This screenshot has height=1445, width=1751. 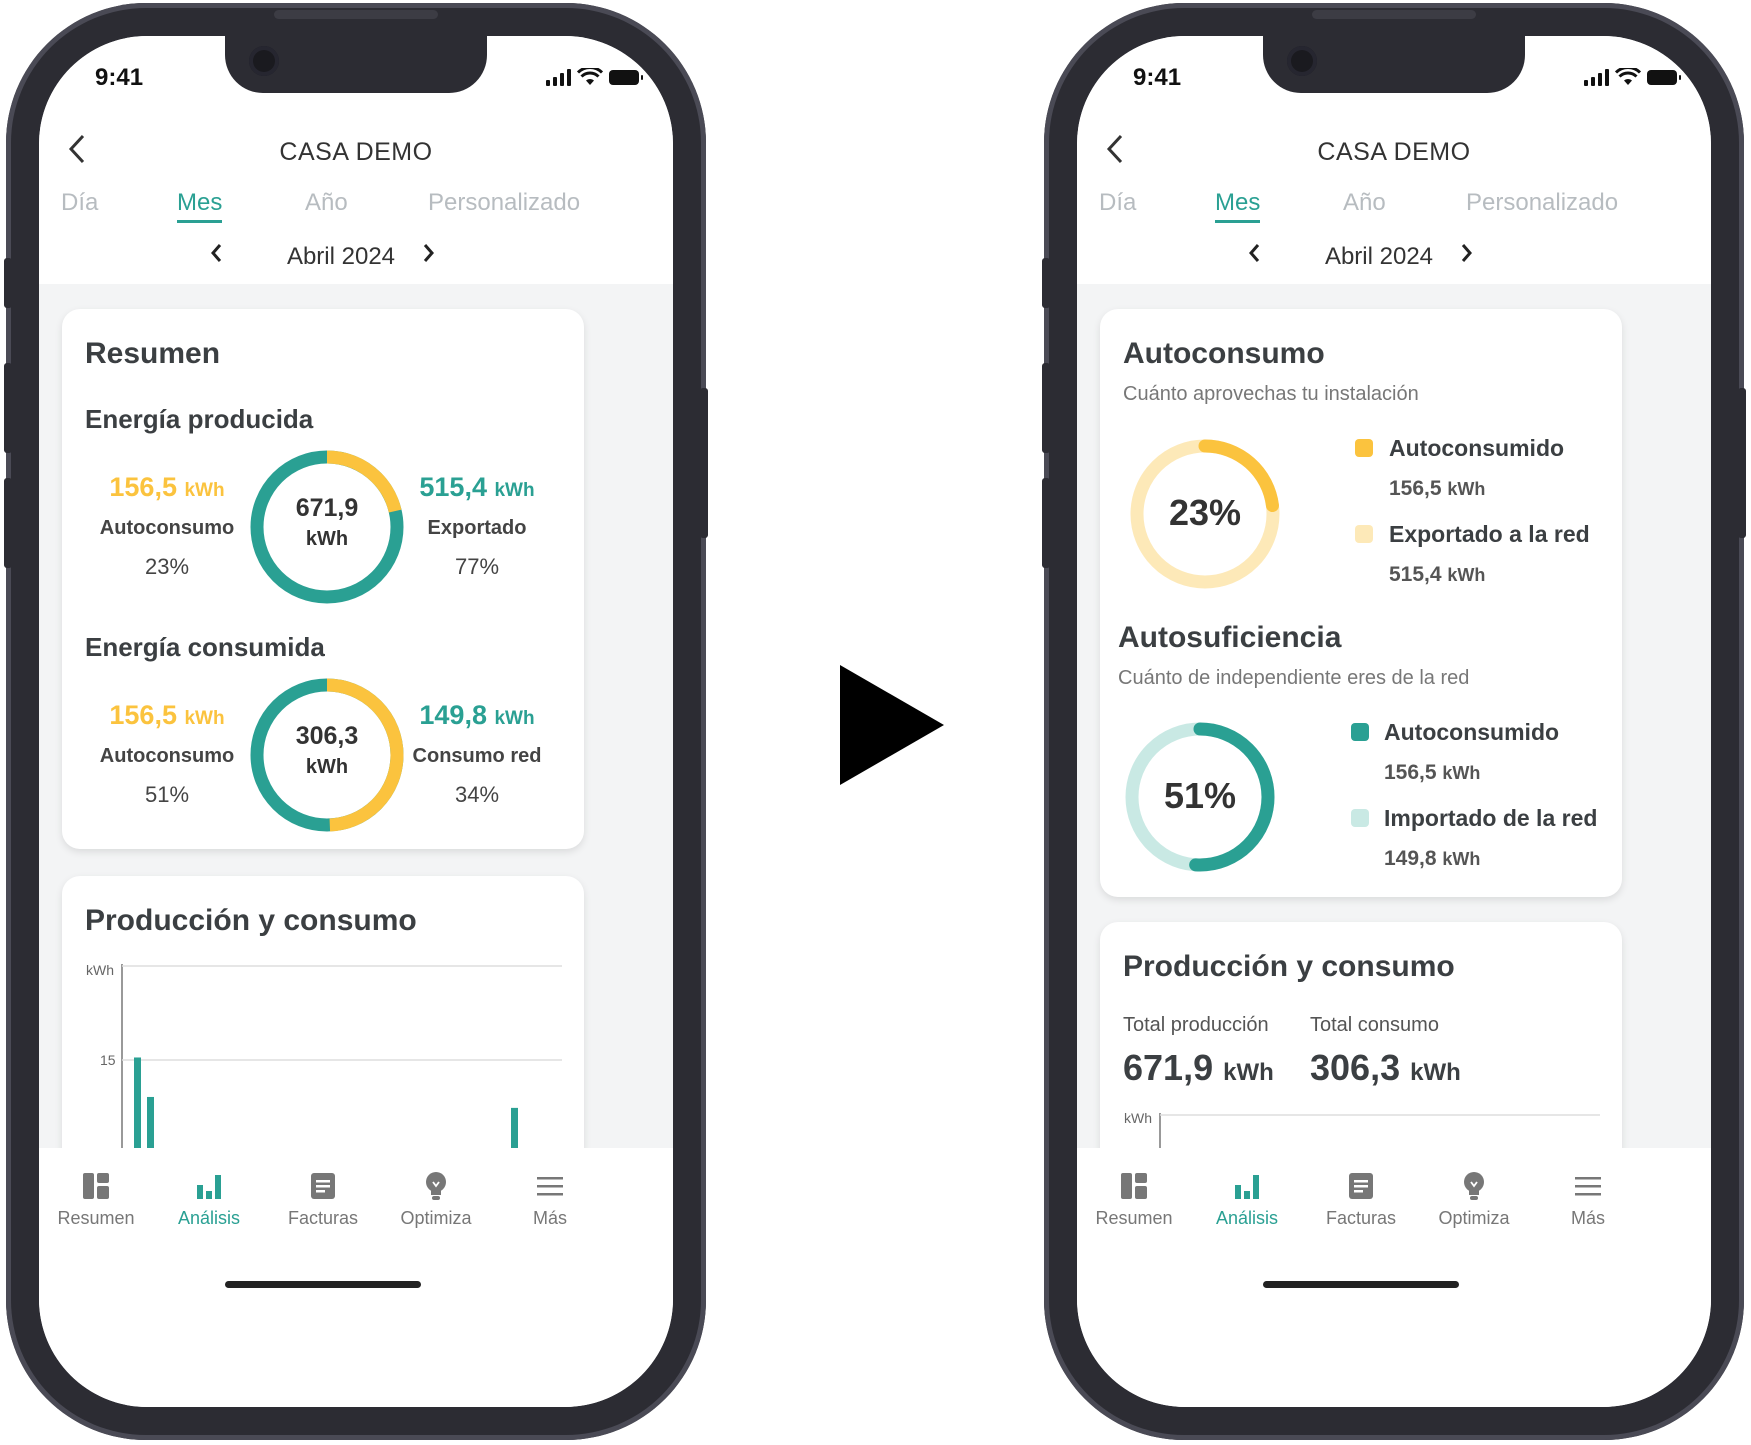 What do you see at coordinates (1432, 772) in the screenshot?
I see `legend-autoconsumido-2-value: 156,5 kWh` at bounding box center [1432, 772].